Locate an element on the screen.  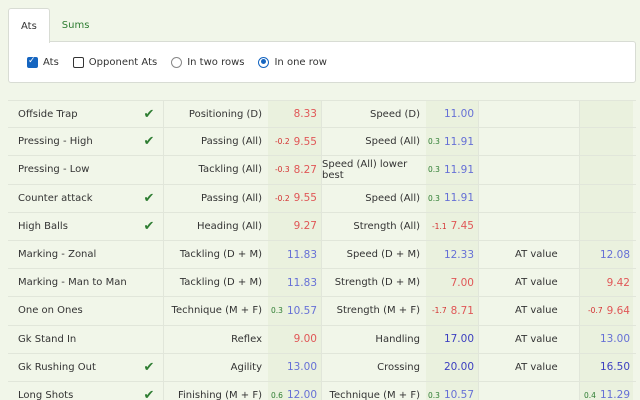
at-value-result: 13.00 is located at coordinates (606, 339).